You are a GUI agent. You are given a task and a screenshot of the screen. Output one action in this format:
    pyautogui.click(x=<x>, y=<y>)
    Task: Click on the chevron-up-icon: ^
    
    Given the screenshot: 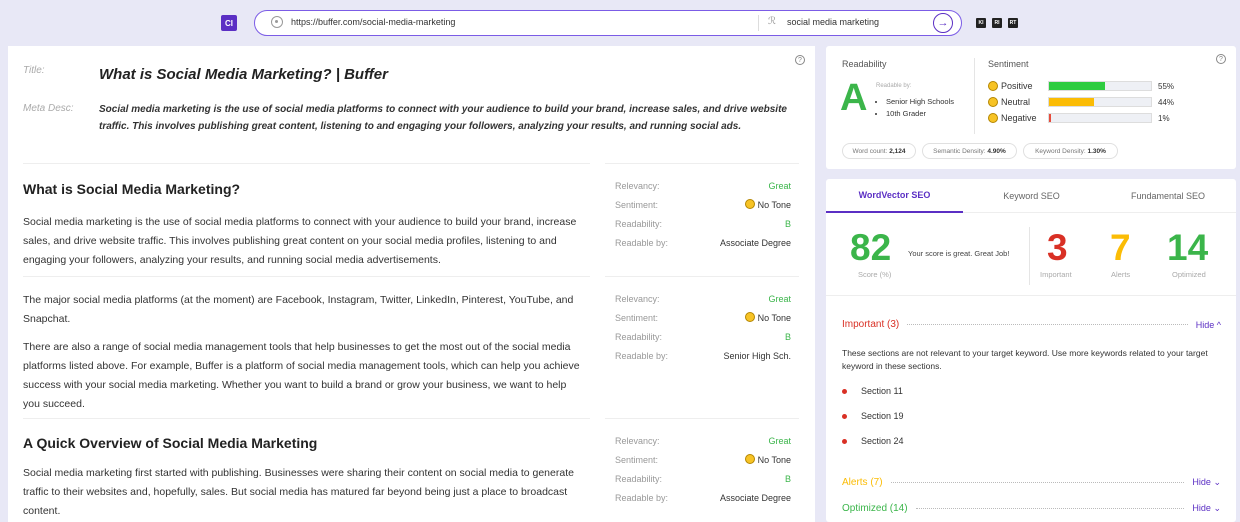 What is the action you would take?
    pyautogui.click(x=1218, y=324)
    